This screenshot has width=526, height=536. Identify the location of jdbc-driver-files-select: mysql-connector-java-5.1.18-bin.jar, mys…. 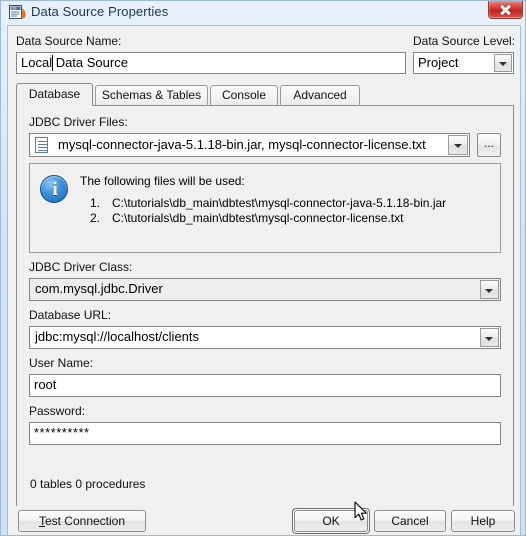
(249, 145).